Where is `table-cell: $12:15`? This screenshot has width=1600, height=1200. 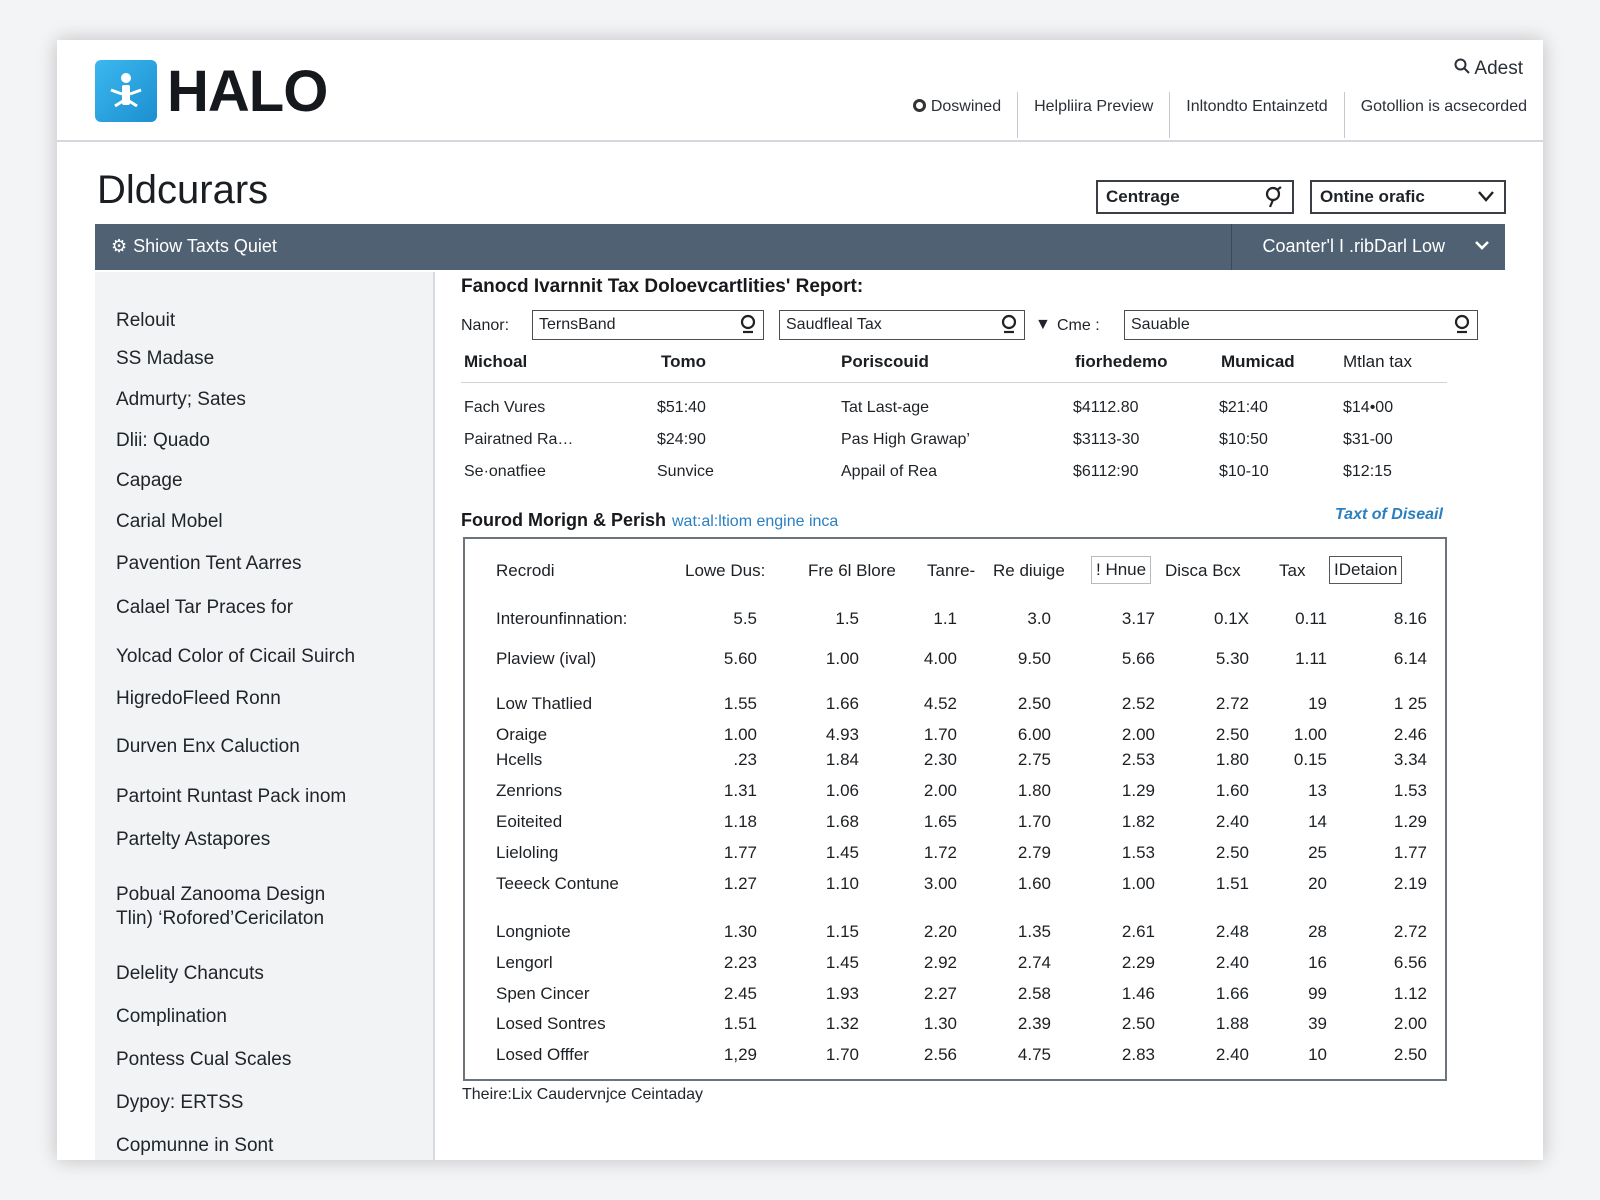 table-cell: $12:15 is located at coordinates (1367, 471).